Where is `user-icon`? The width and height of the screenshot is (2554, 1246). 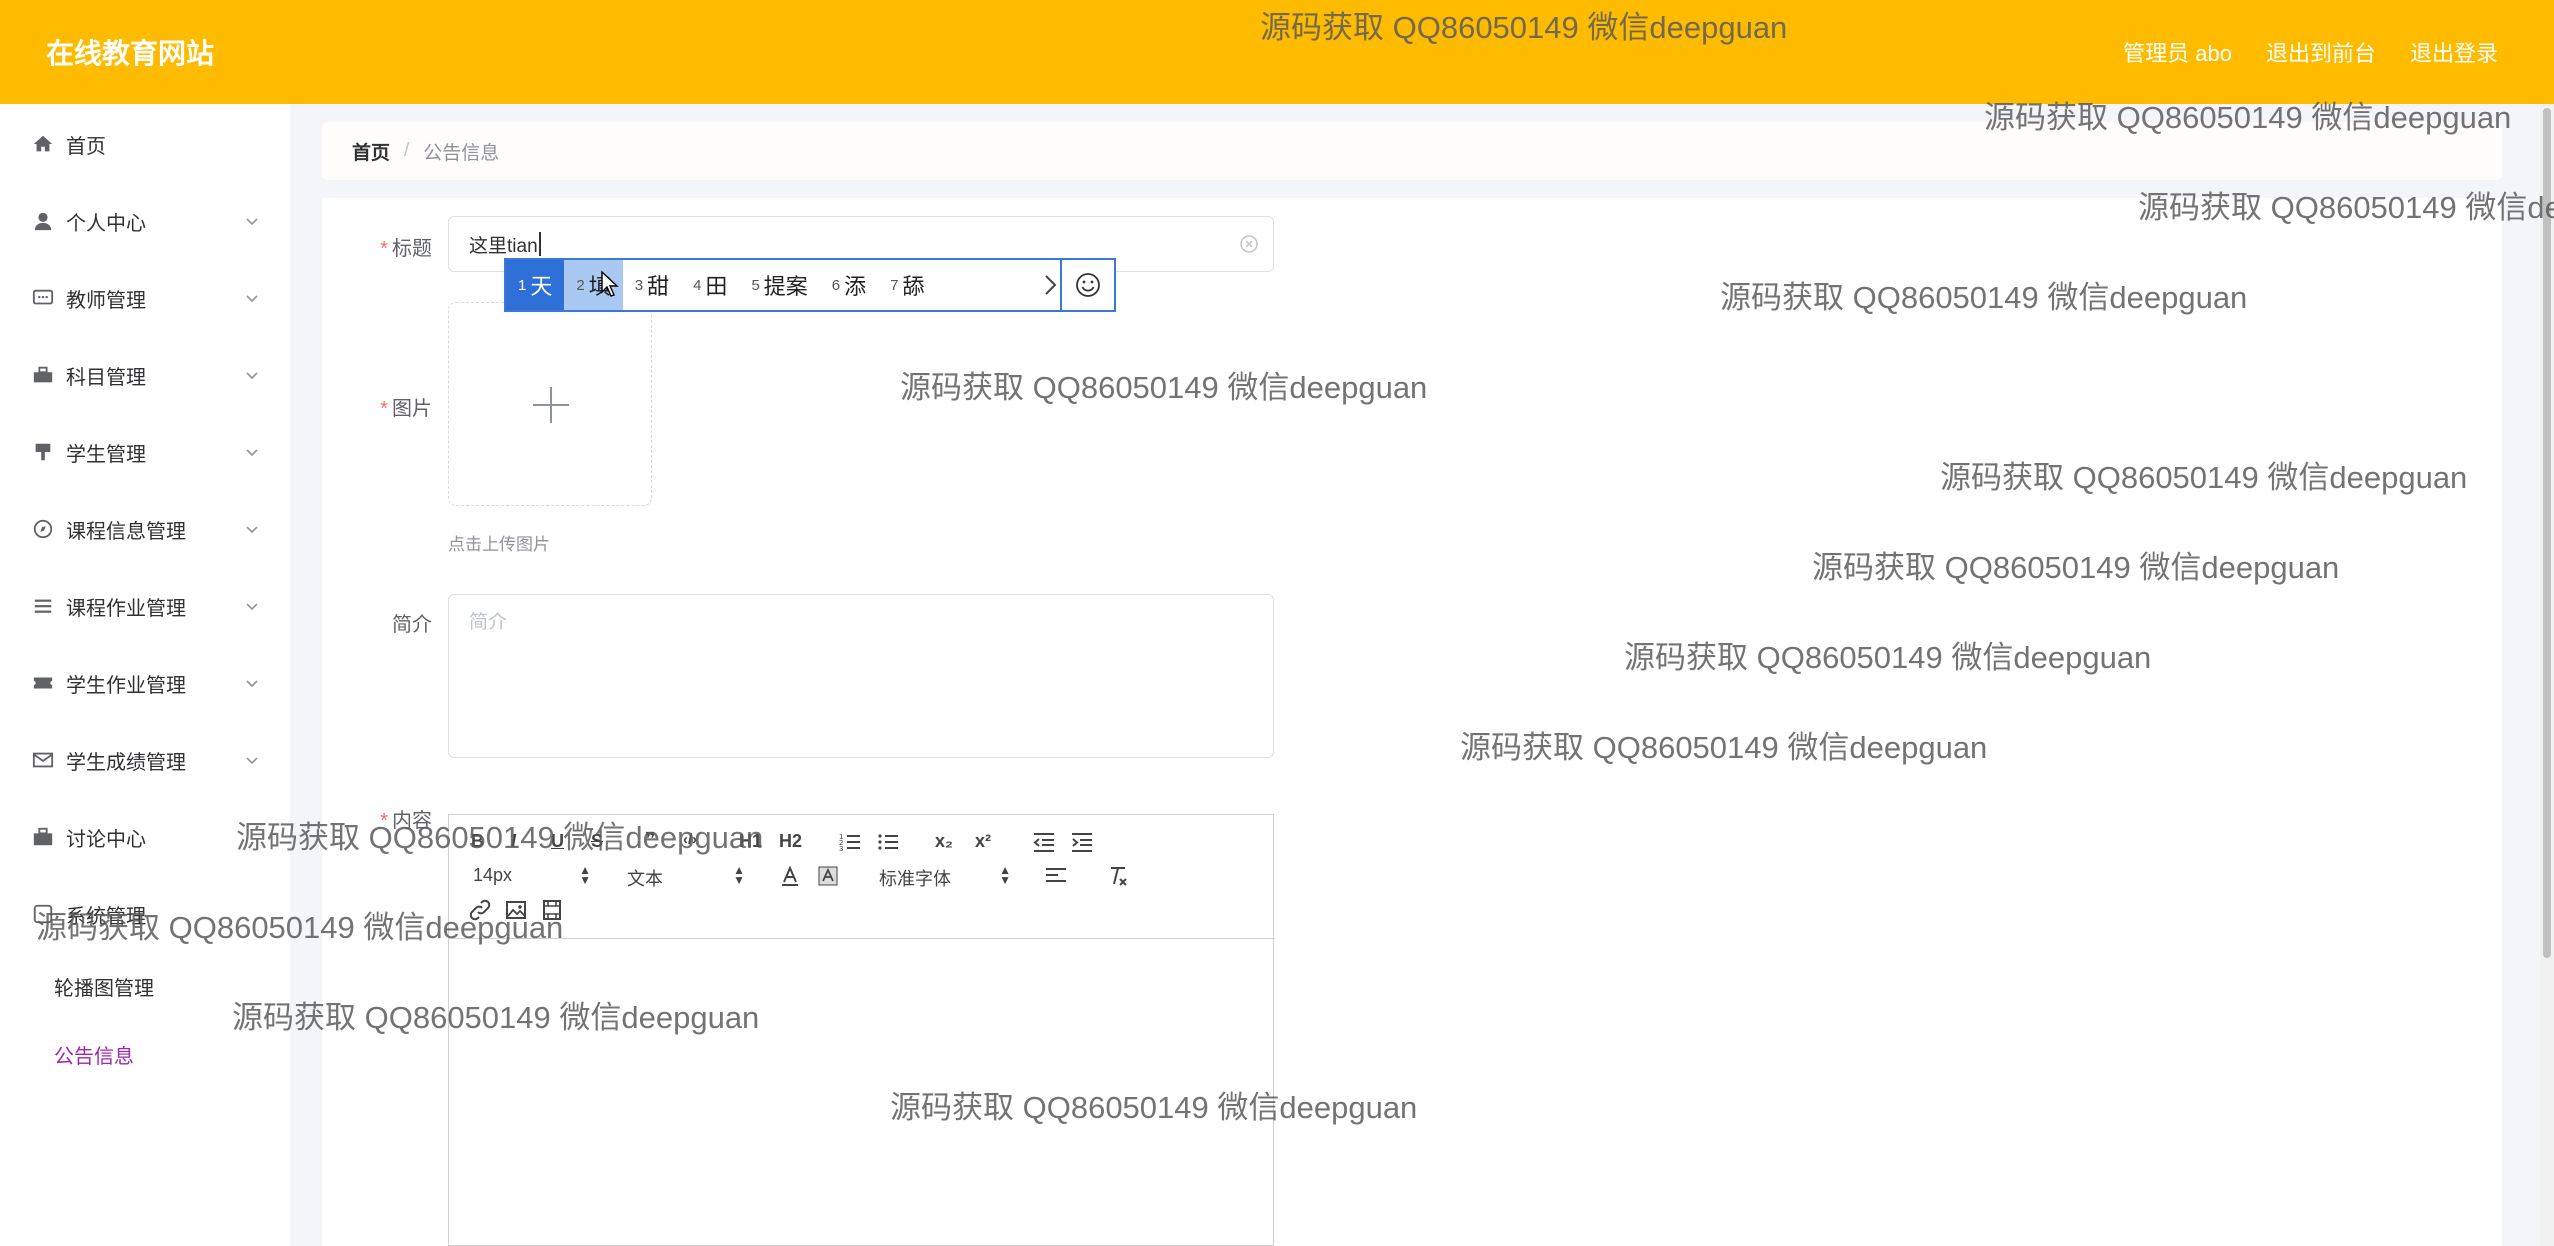
user-icon is located at coordinates (43, 221).